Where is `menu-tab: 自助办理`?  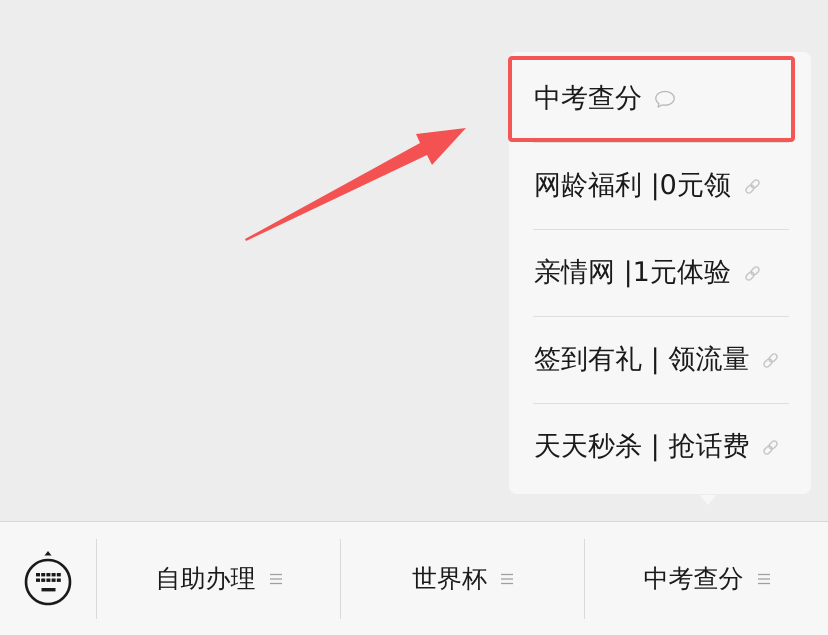
menu-tab: 自助办理 is located at coordinates (218, 578).